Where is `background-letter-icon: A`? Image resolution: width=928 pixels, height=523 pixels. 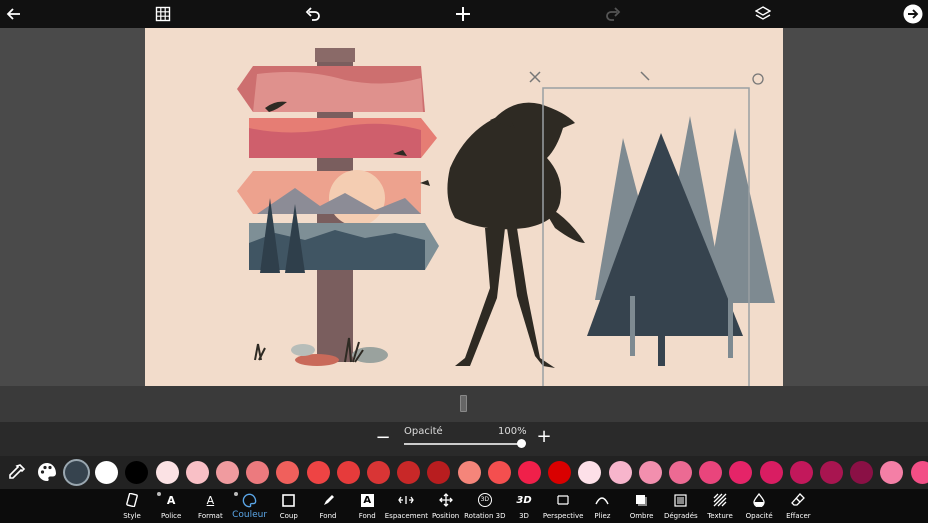
background-letter-icon: A is located at coordinates (367, 500).